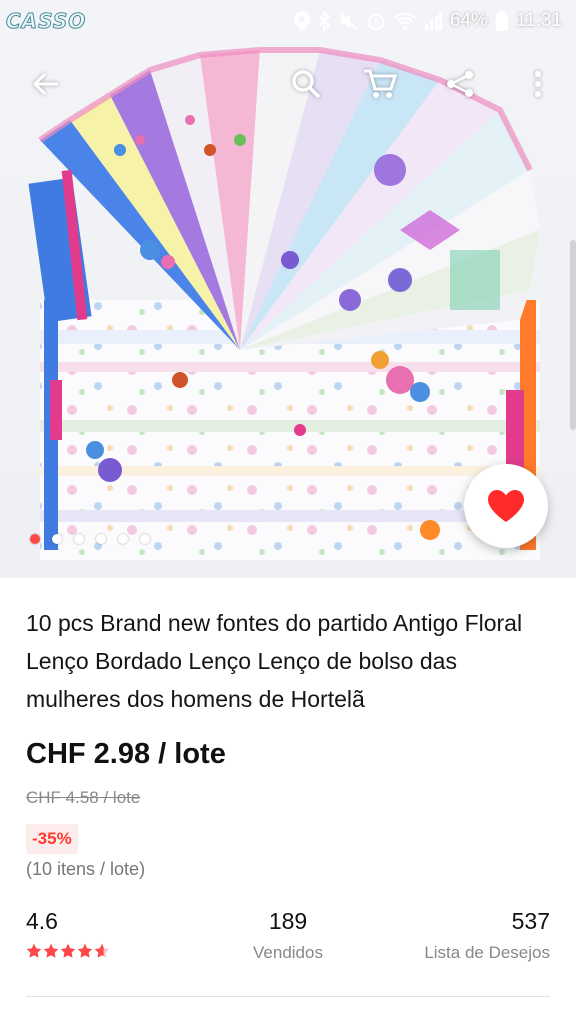 The image size is (576, 1024). I want to click on carrier-logo: CASSO, so click(46, 21).